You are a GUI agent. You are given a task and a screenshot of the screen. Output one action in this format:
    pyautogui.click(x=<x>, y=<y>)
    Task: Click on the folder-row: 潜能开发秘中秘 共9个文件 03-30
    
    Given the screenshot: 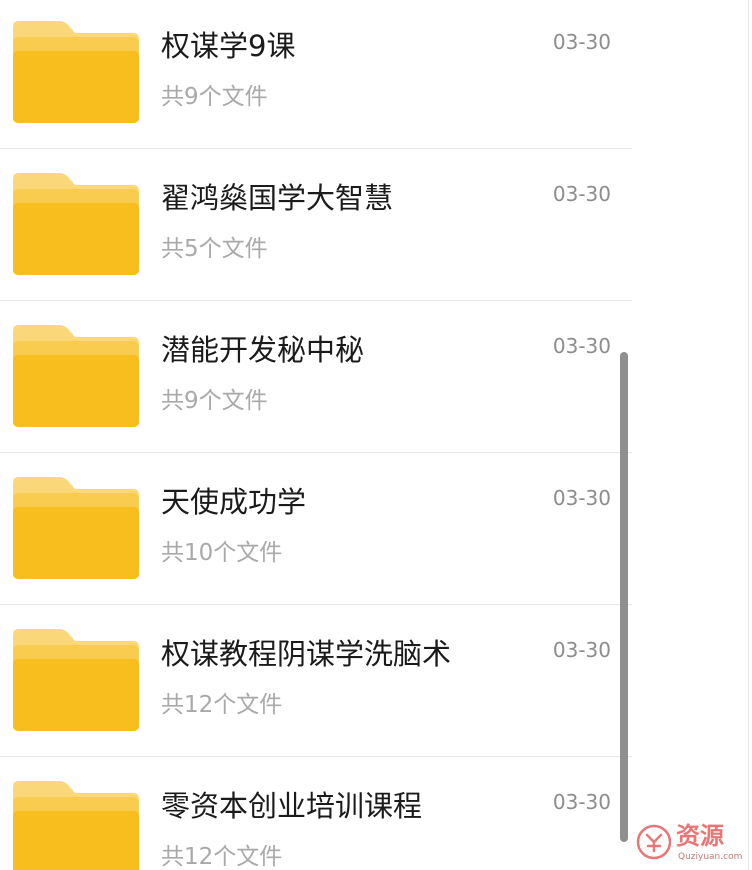 What is the action you would take?
    pyautogui.click(x=316, y=377)
    